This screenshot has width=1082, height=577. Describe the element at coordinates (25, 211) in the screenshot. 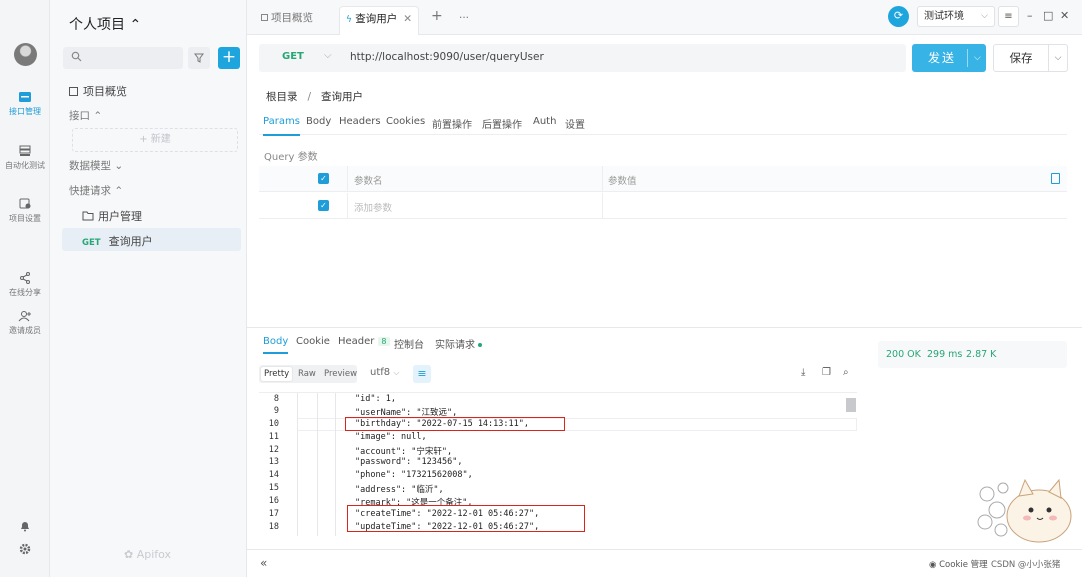

I see `rail-item-project-settings: 项目设置` at that location.